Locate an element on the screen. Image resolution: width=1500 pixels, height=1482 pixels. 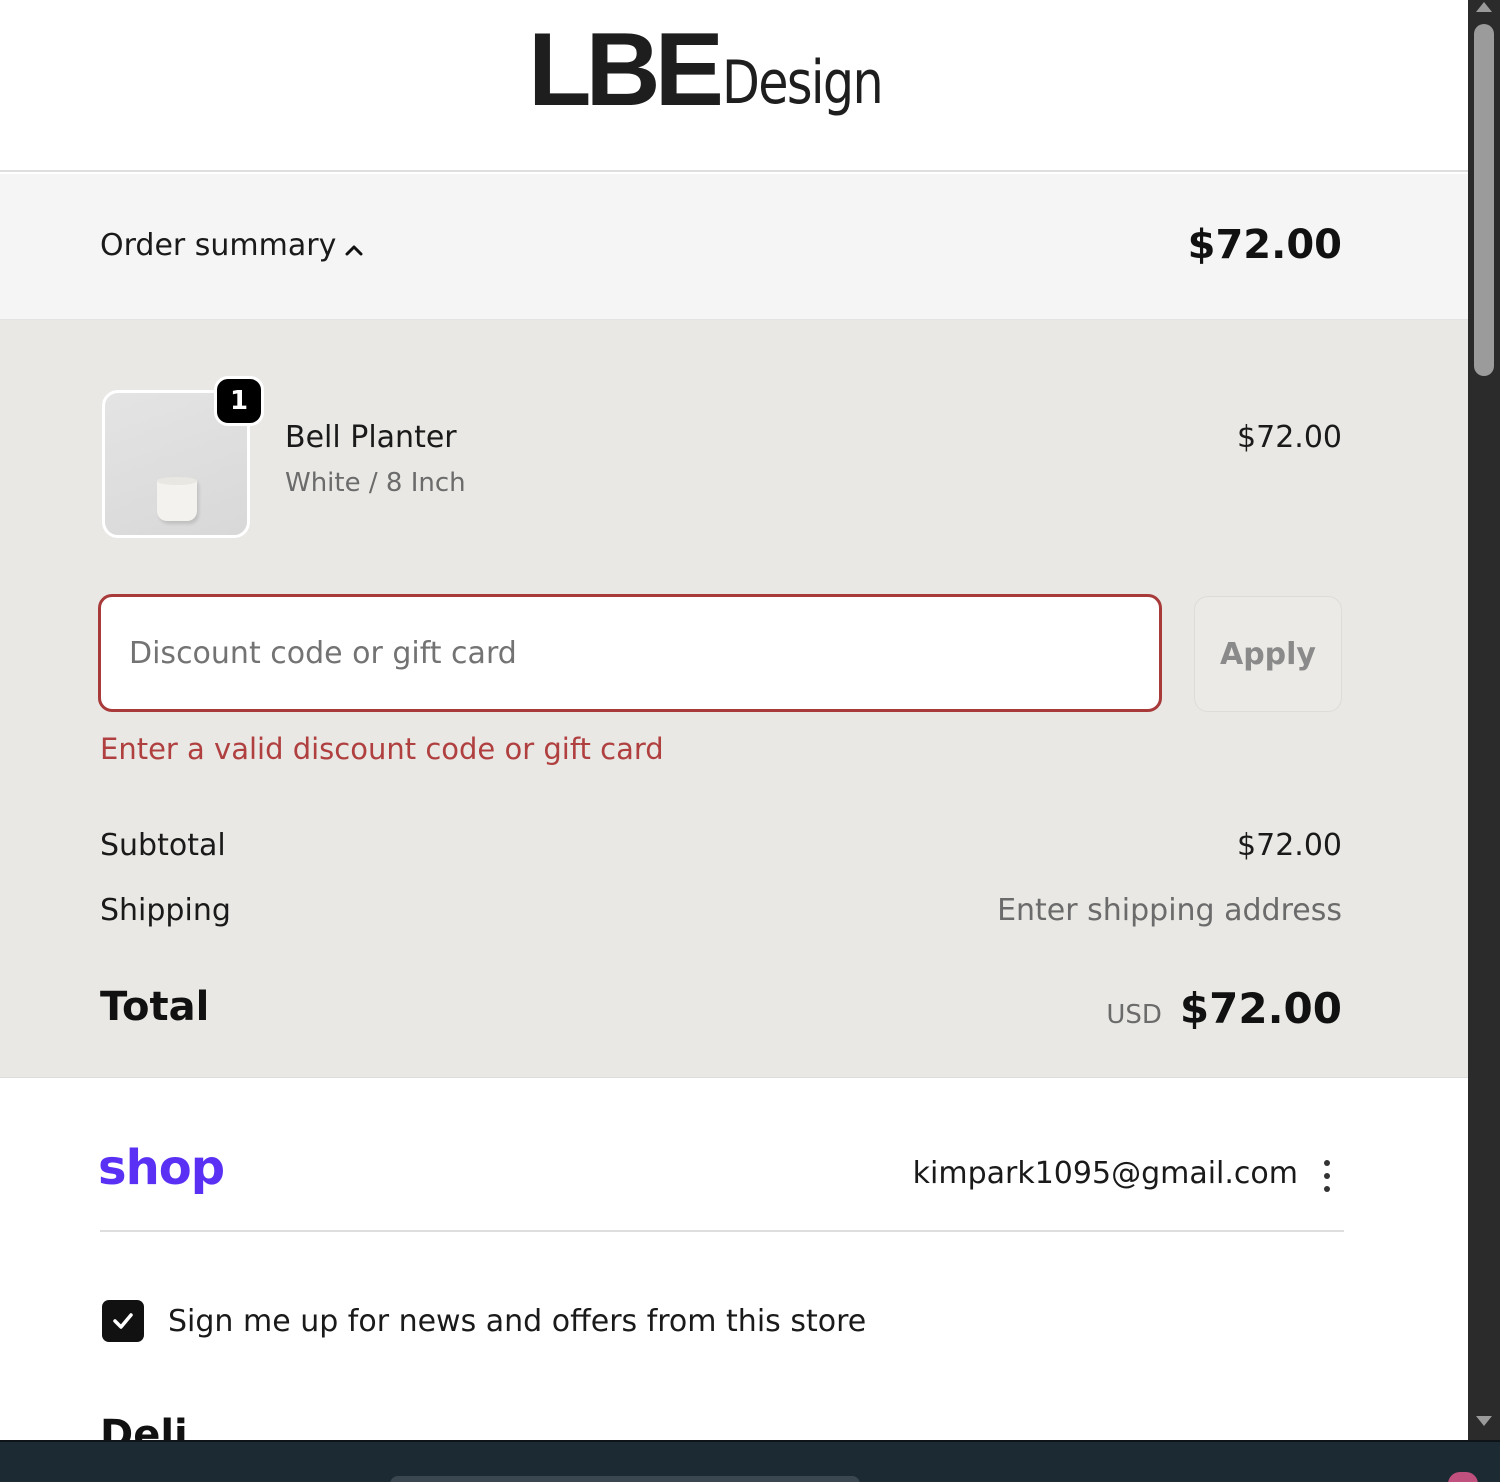
more-options-icon is located at coordinates (1327, 1176).